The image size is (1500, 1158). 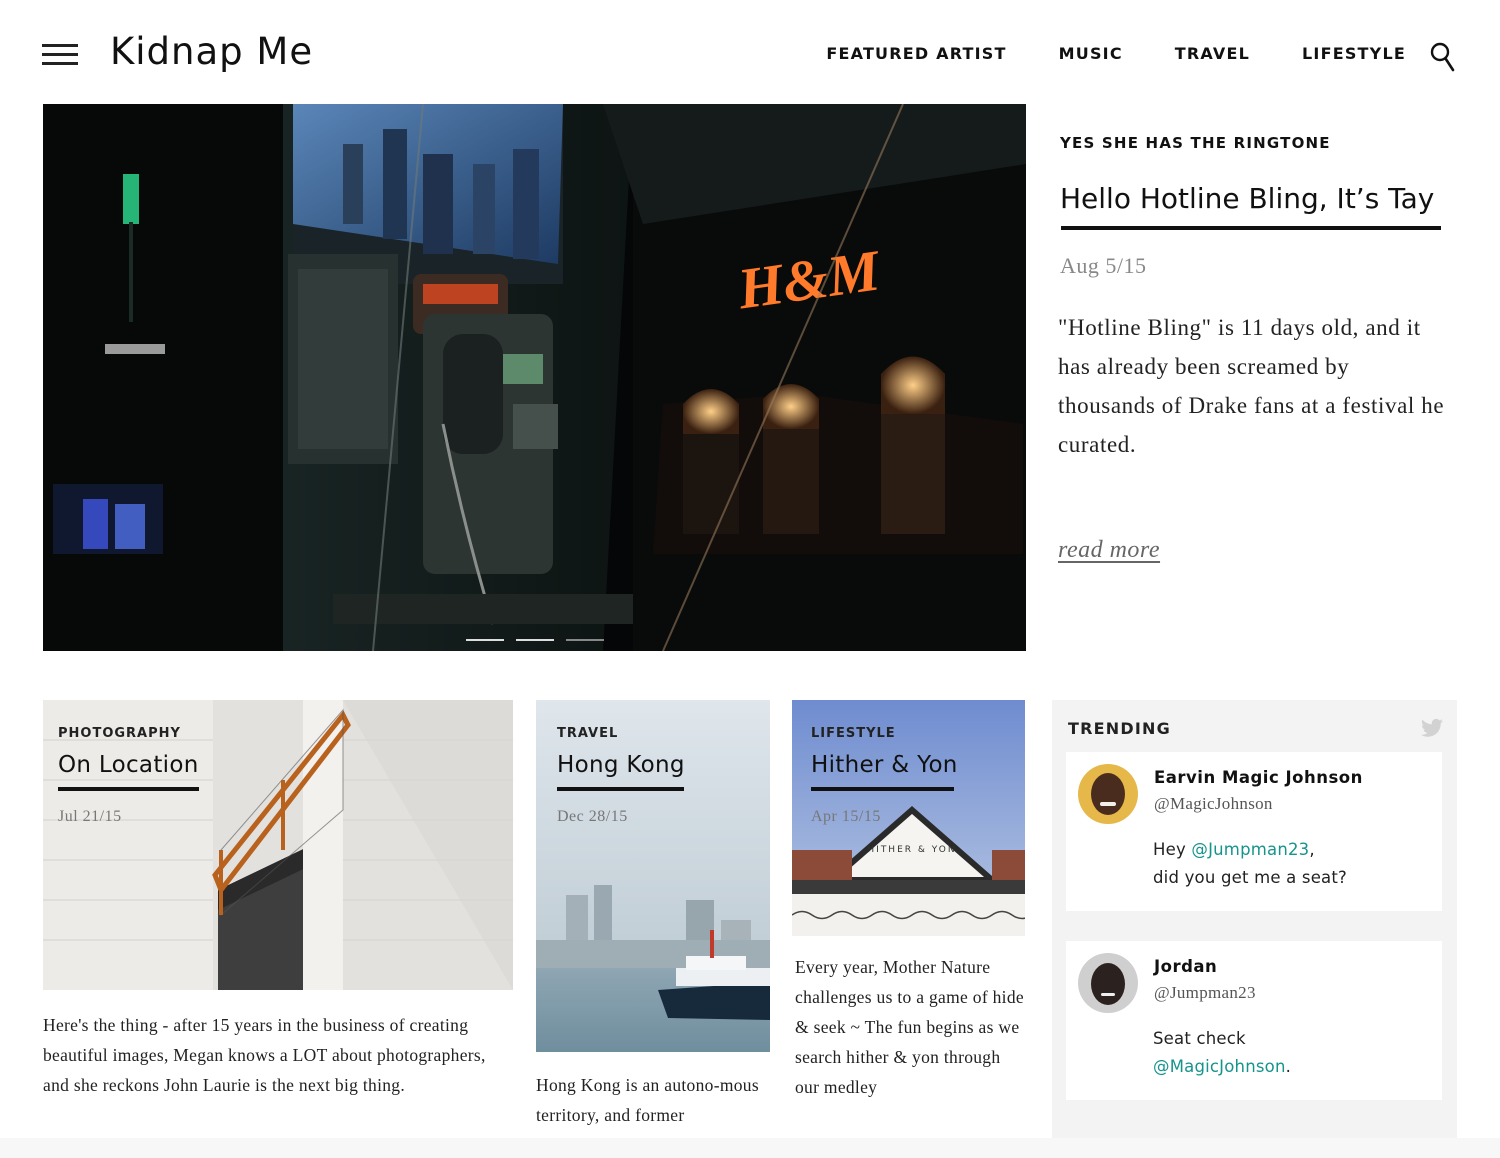 What do you see at coordinates (1195, 143) in the screenshot?
I see `featured-kicker: YES SHE HAS THE RINGTONE` at bounding box center [1195, 143].